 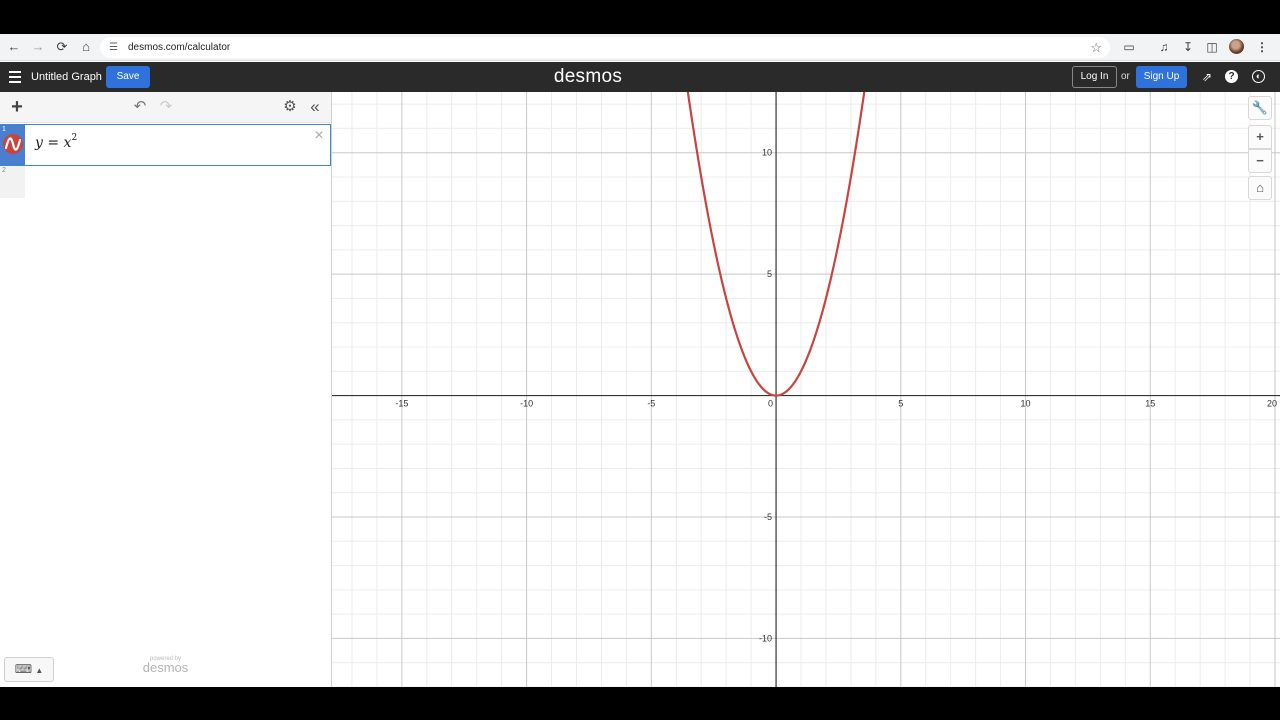 I want to click on x-tick-label: -5, so click(x=651, y=404).